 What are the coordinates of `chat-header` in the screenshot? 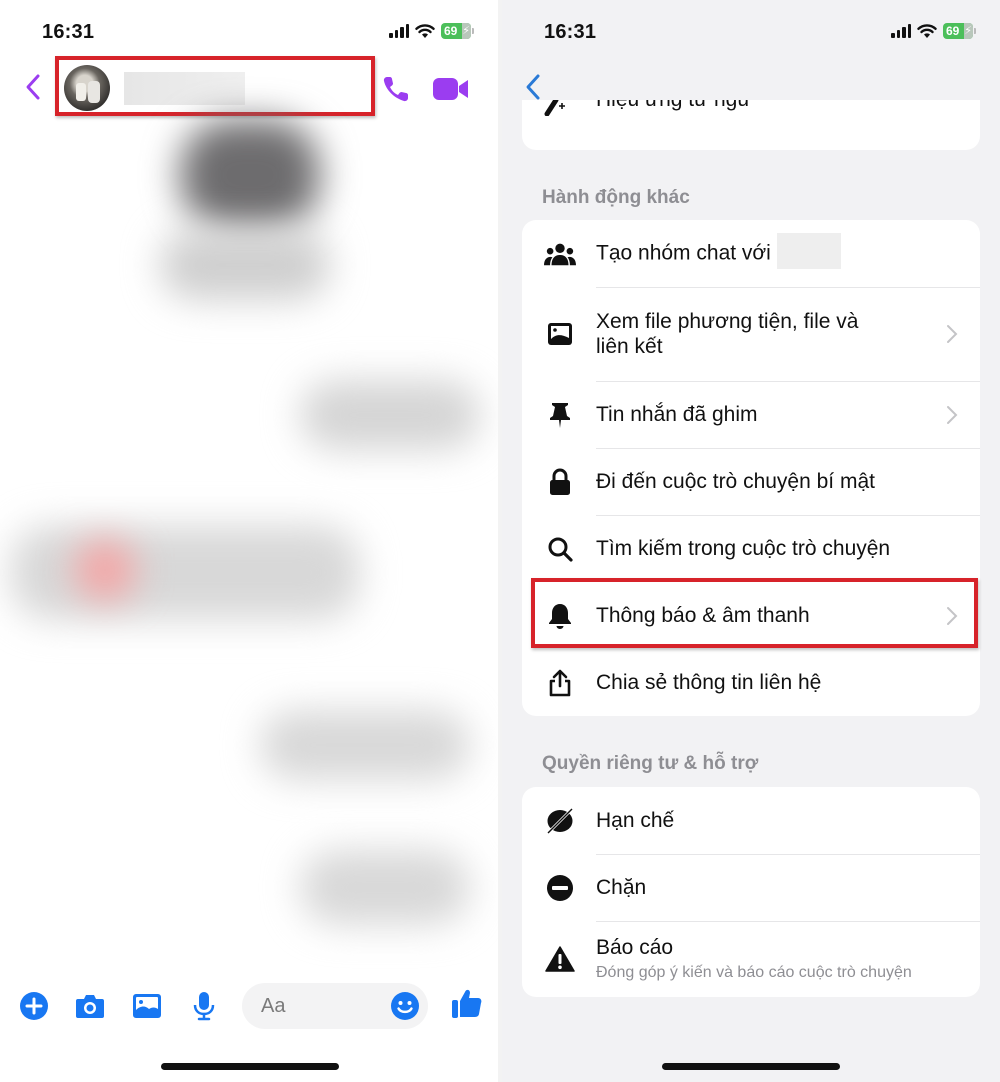 It's located at (249, 87).